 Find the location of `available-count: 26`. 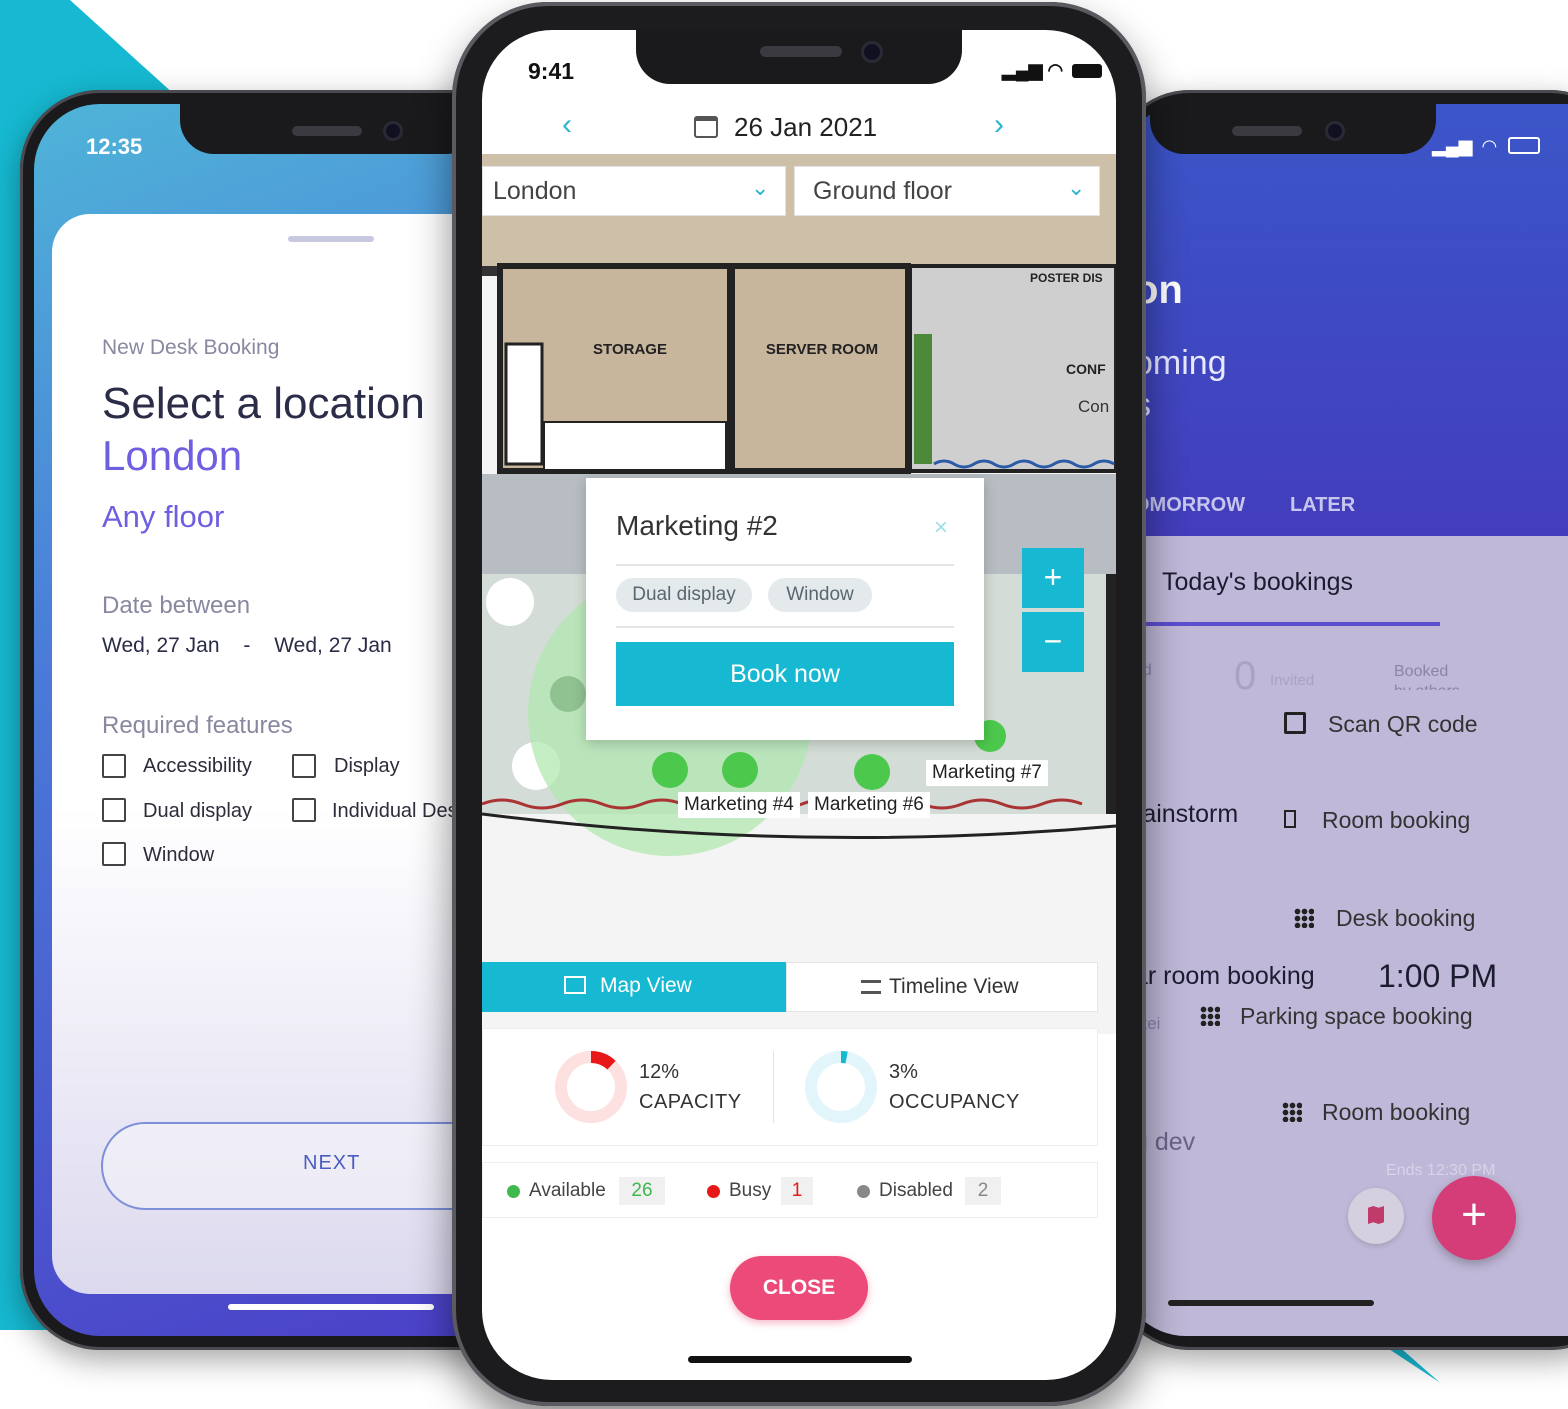

available-count: 26 is located at coordinates (642, 1191).